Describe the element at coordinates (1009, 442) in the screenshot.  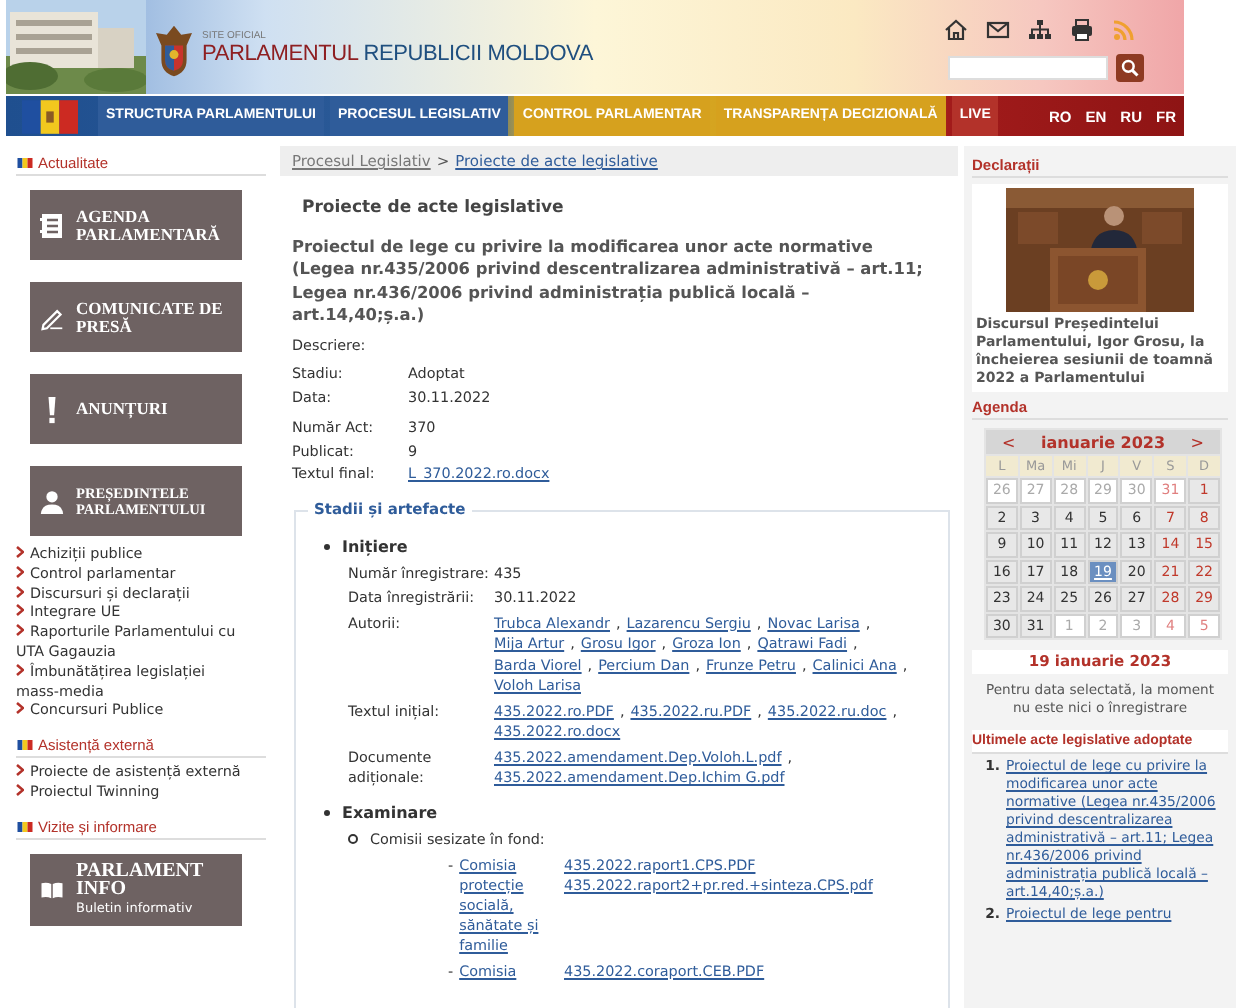
I see `previous-month-button: <` at that location.